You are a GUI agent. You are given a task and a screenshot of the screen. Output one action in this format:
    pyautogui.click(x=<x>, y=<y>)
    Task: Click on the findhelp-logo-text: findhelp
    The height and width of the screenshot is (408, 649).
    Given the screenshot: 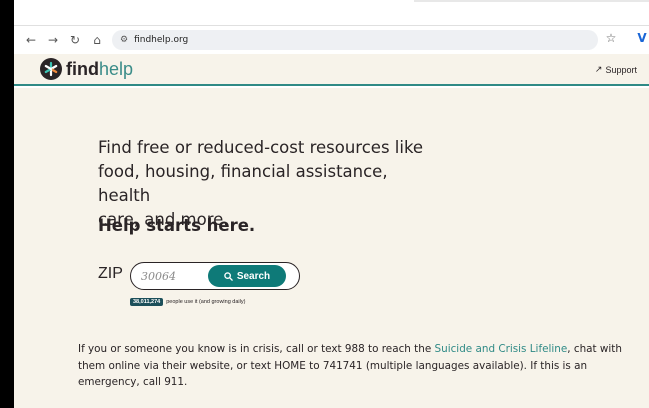 What is the action you would take?
    pyautogui.click(x=99, y=69)
    